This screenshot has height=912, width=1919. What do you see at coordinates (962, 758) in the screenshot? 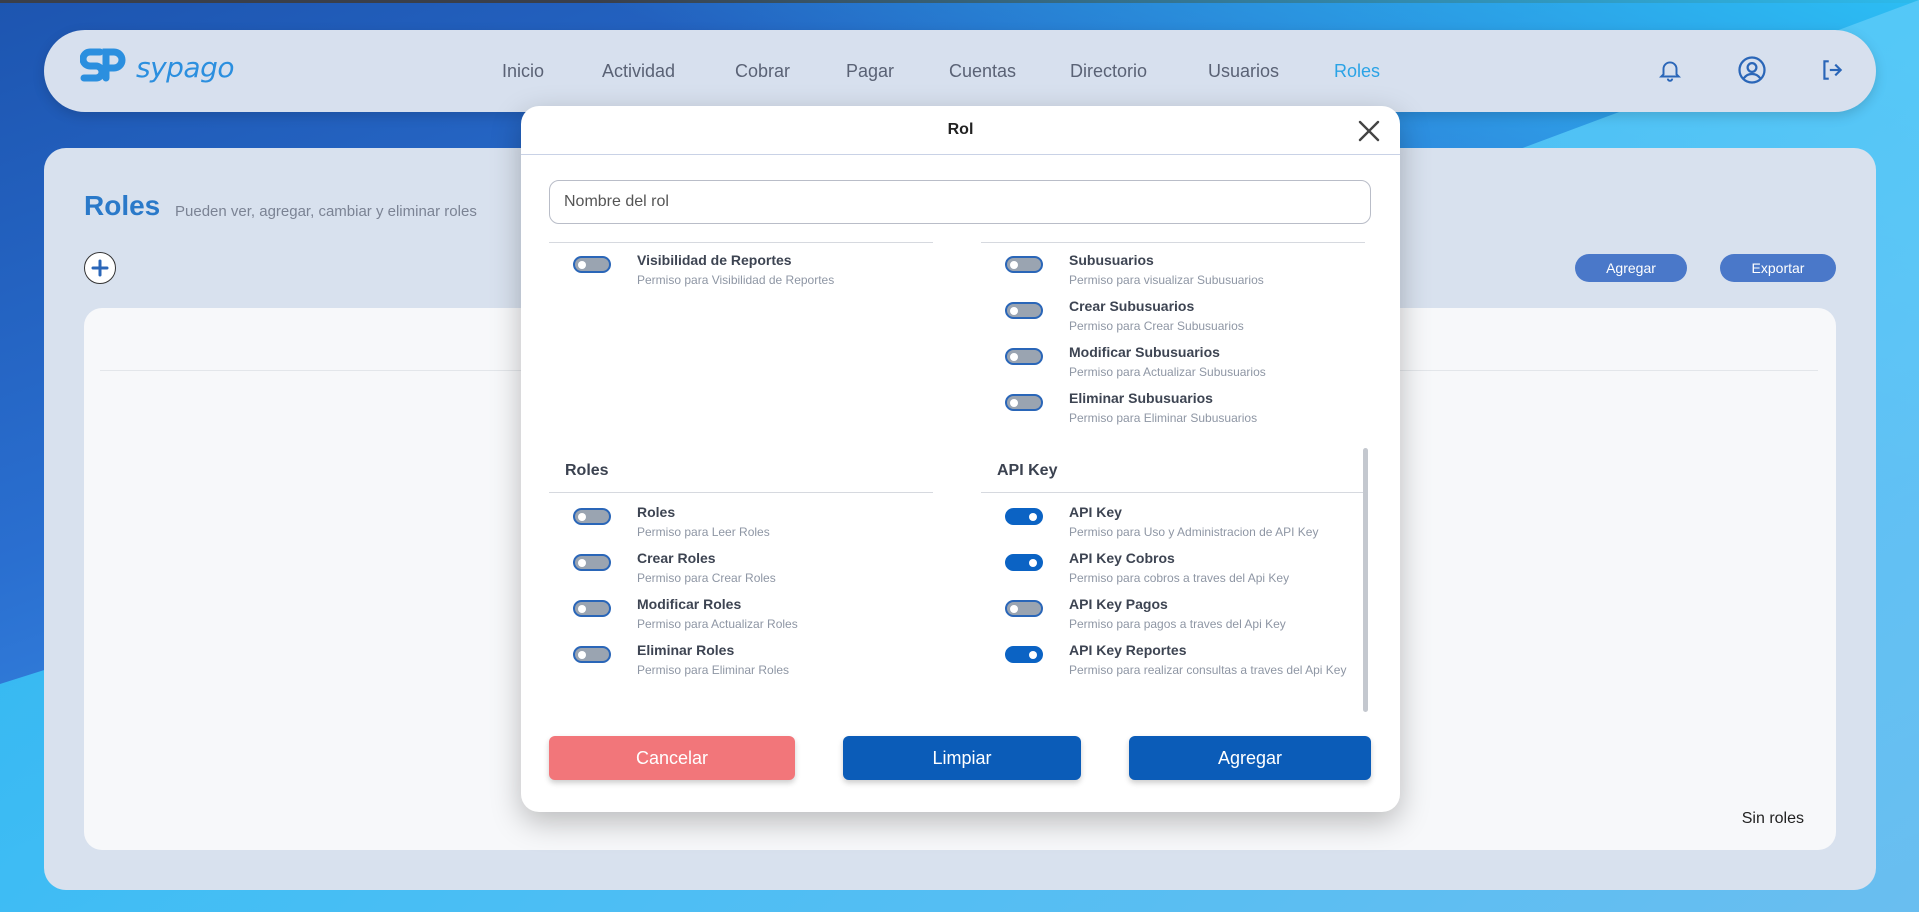
I see `clear-button: Limpiar` at bounding box center [962, 758].